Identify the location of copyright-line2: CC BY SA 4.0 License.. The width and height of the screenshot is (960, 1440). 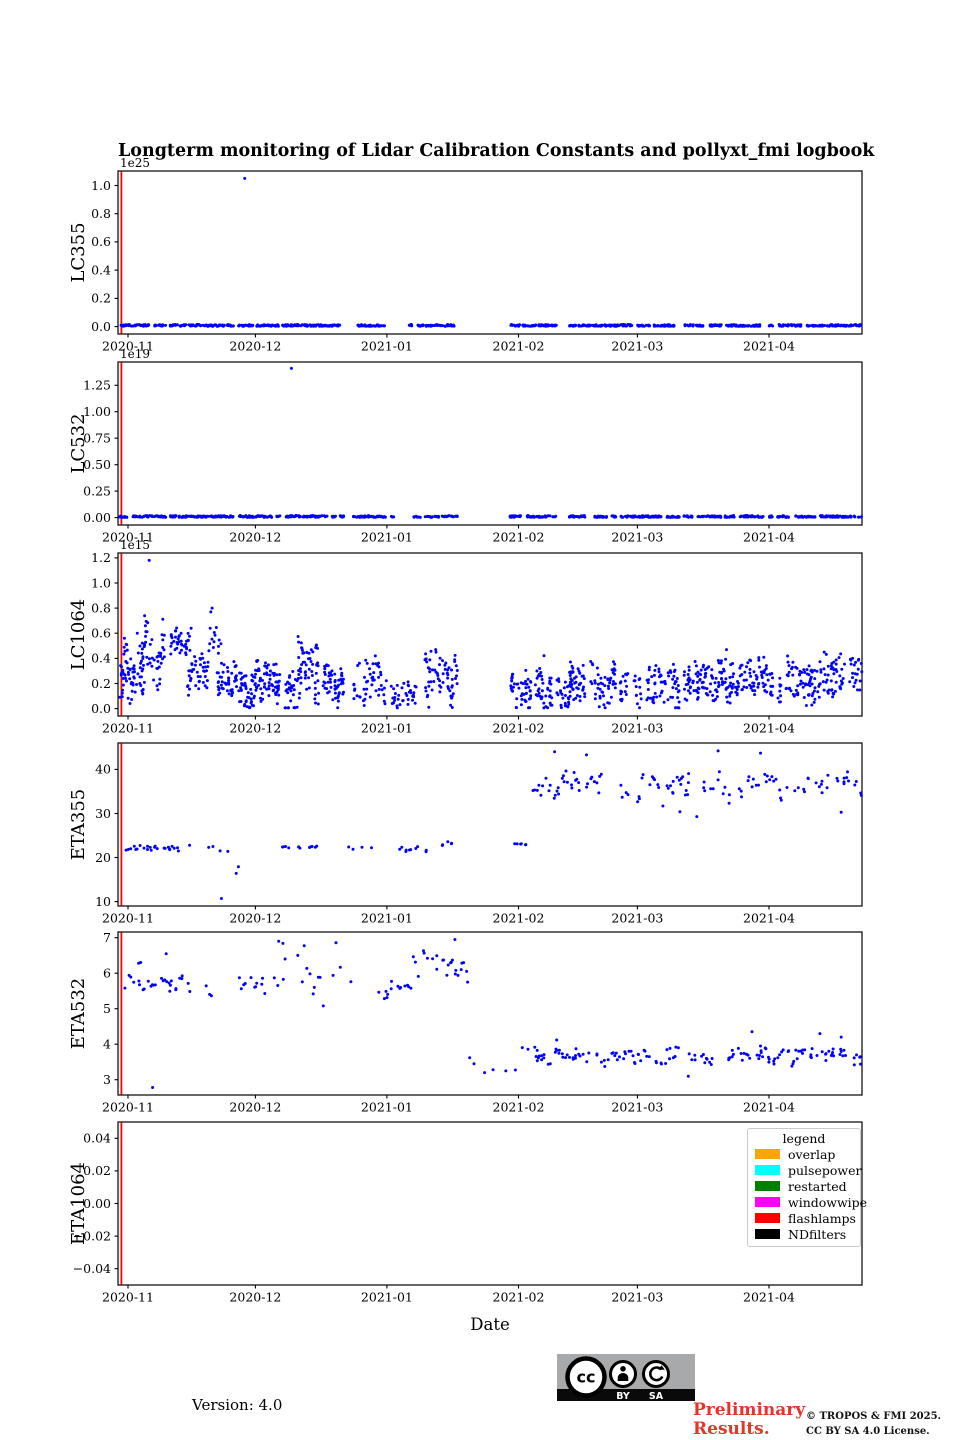
(868, 1431).